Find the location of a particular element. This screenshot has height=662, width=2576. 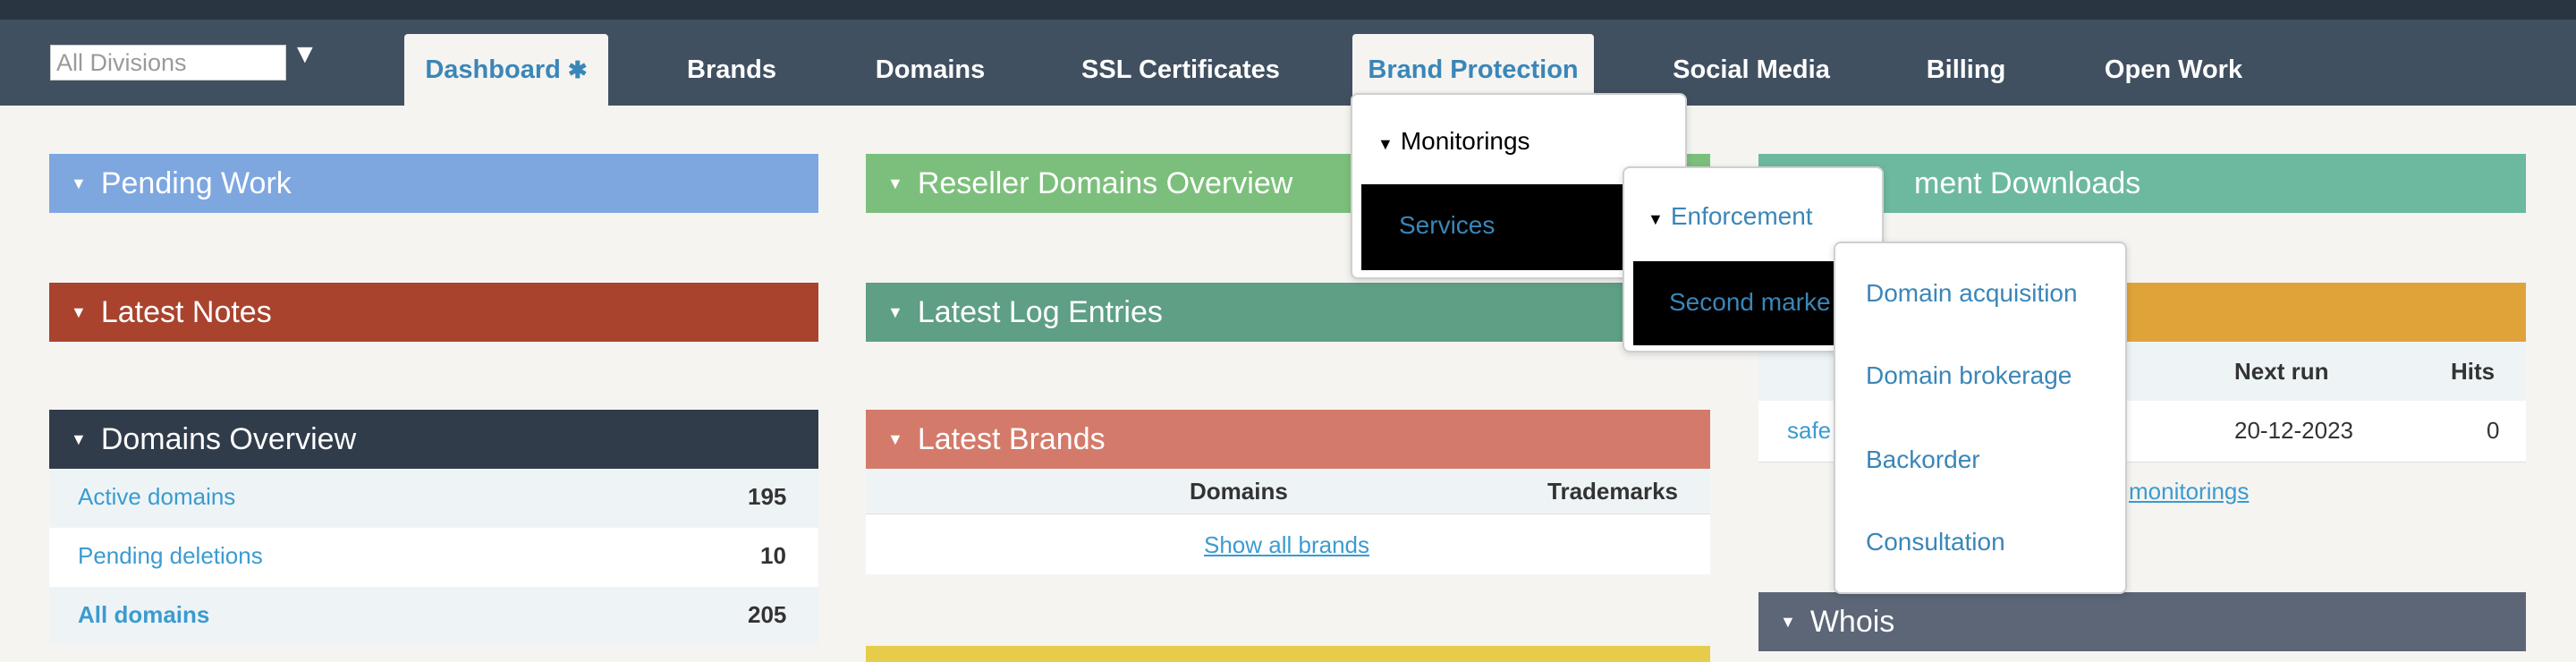

menu-item-monitorings: ▼ Monitorings is located at coordinates (1453, 141).